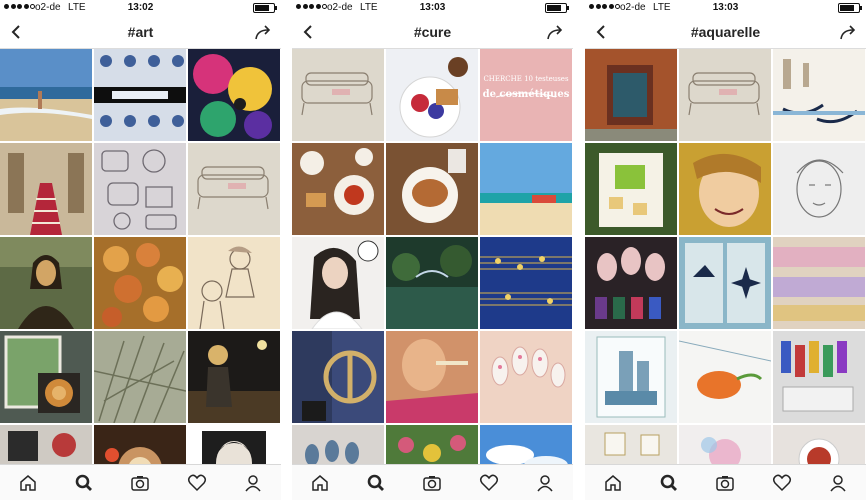 This screenshot has width=866, height=500. I want to click on old-door-photo, so click(631, 95).